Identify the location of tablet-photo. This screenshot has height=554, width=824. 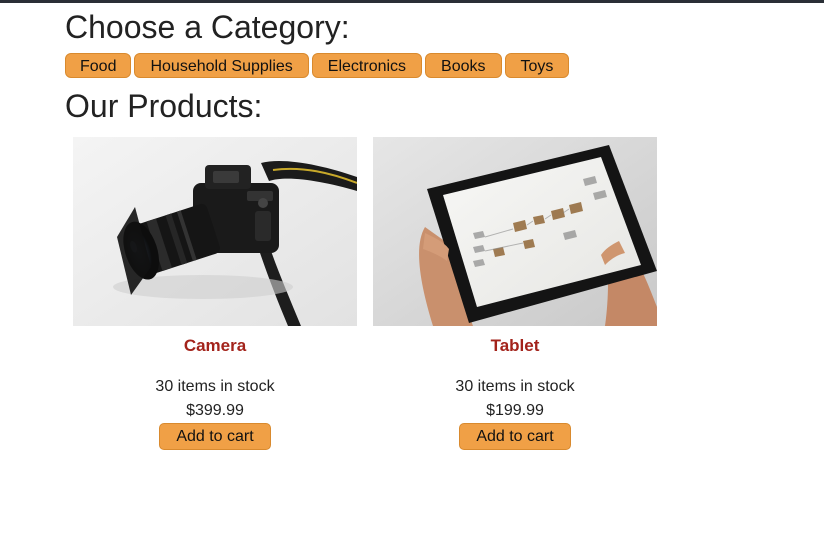
(515, 231).